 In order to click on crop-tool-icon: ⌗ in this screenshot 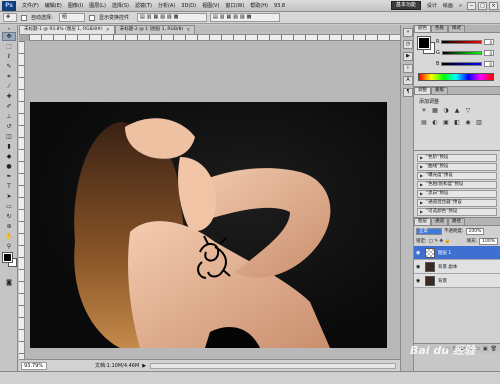, I will do `click(9, 76)`.